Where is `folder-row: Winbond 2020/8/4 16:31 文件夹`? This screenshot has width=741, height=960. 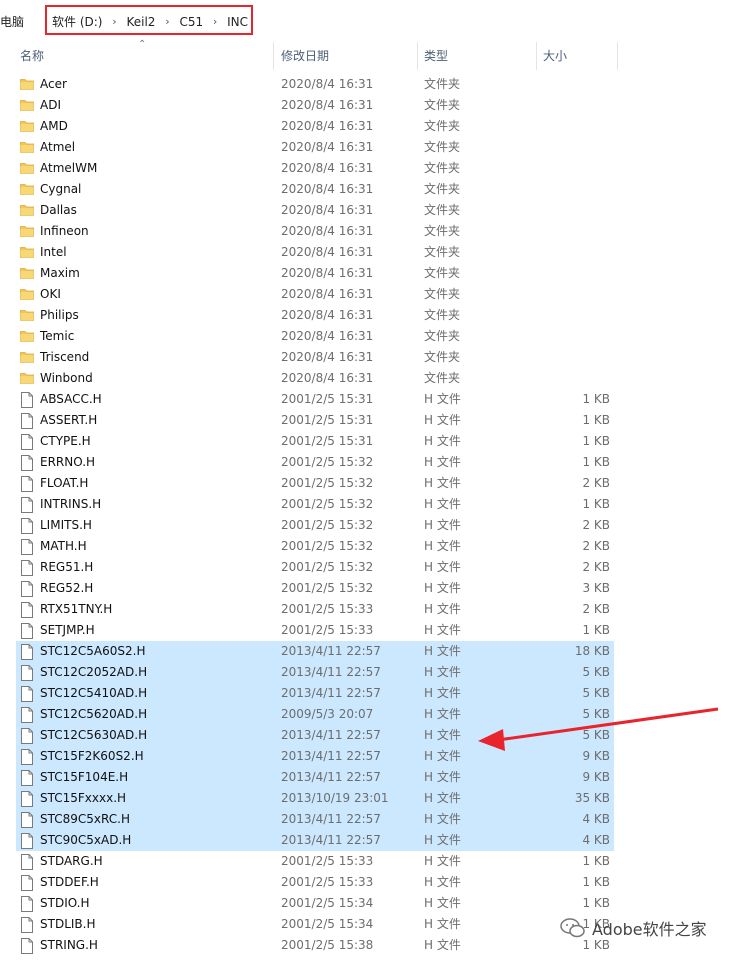
folder-row: Winbond 2020/8/4 16:31 文件夹 is located at coordinates (370, 378).